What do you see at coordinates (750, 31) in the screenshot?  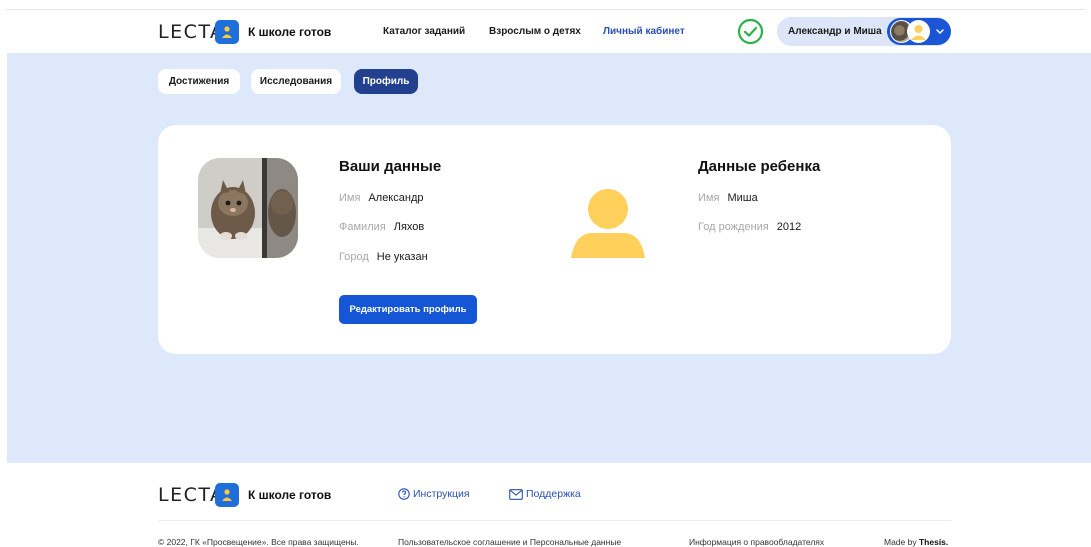 I see `check-circle-icon` at bounding box center [750, 31].